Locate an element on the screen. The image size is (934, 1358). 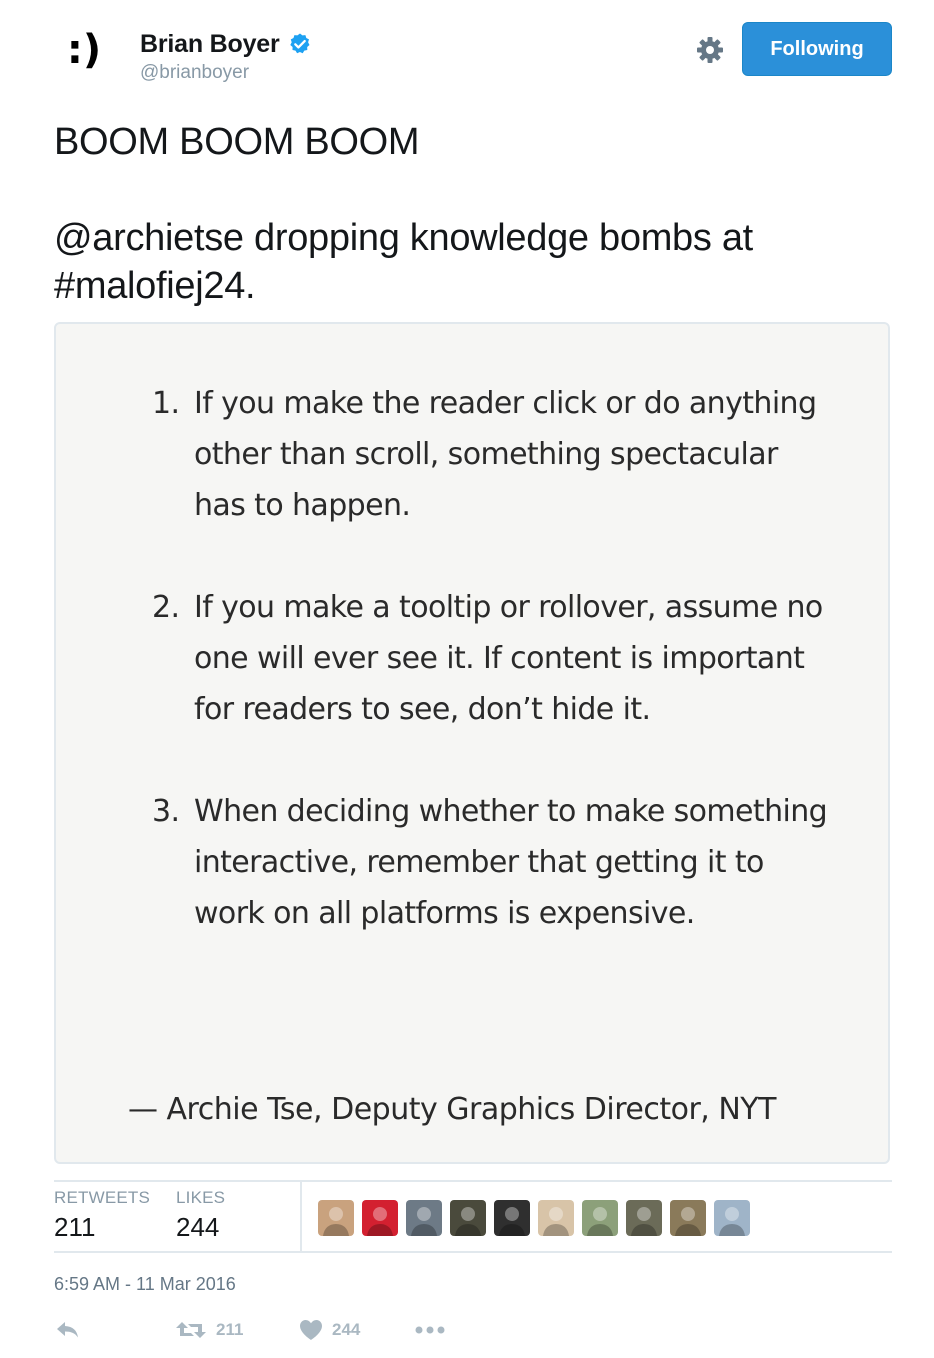
gear-icon is located at coordinates (710, 50).